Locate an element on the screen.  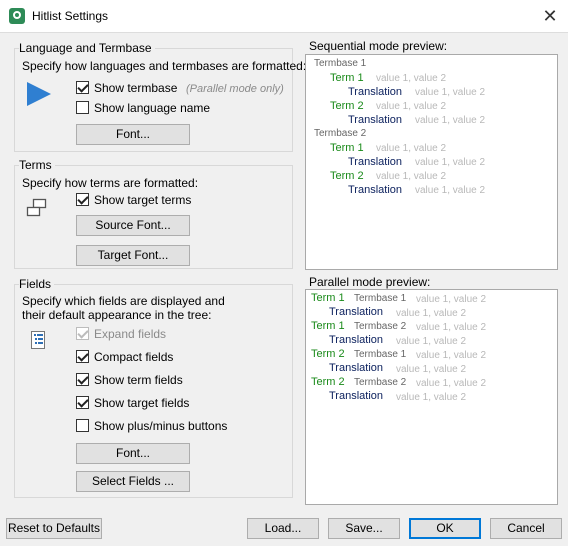
show-target-fields-label: Show target fields is located at coordinates (142, 403).